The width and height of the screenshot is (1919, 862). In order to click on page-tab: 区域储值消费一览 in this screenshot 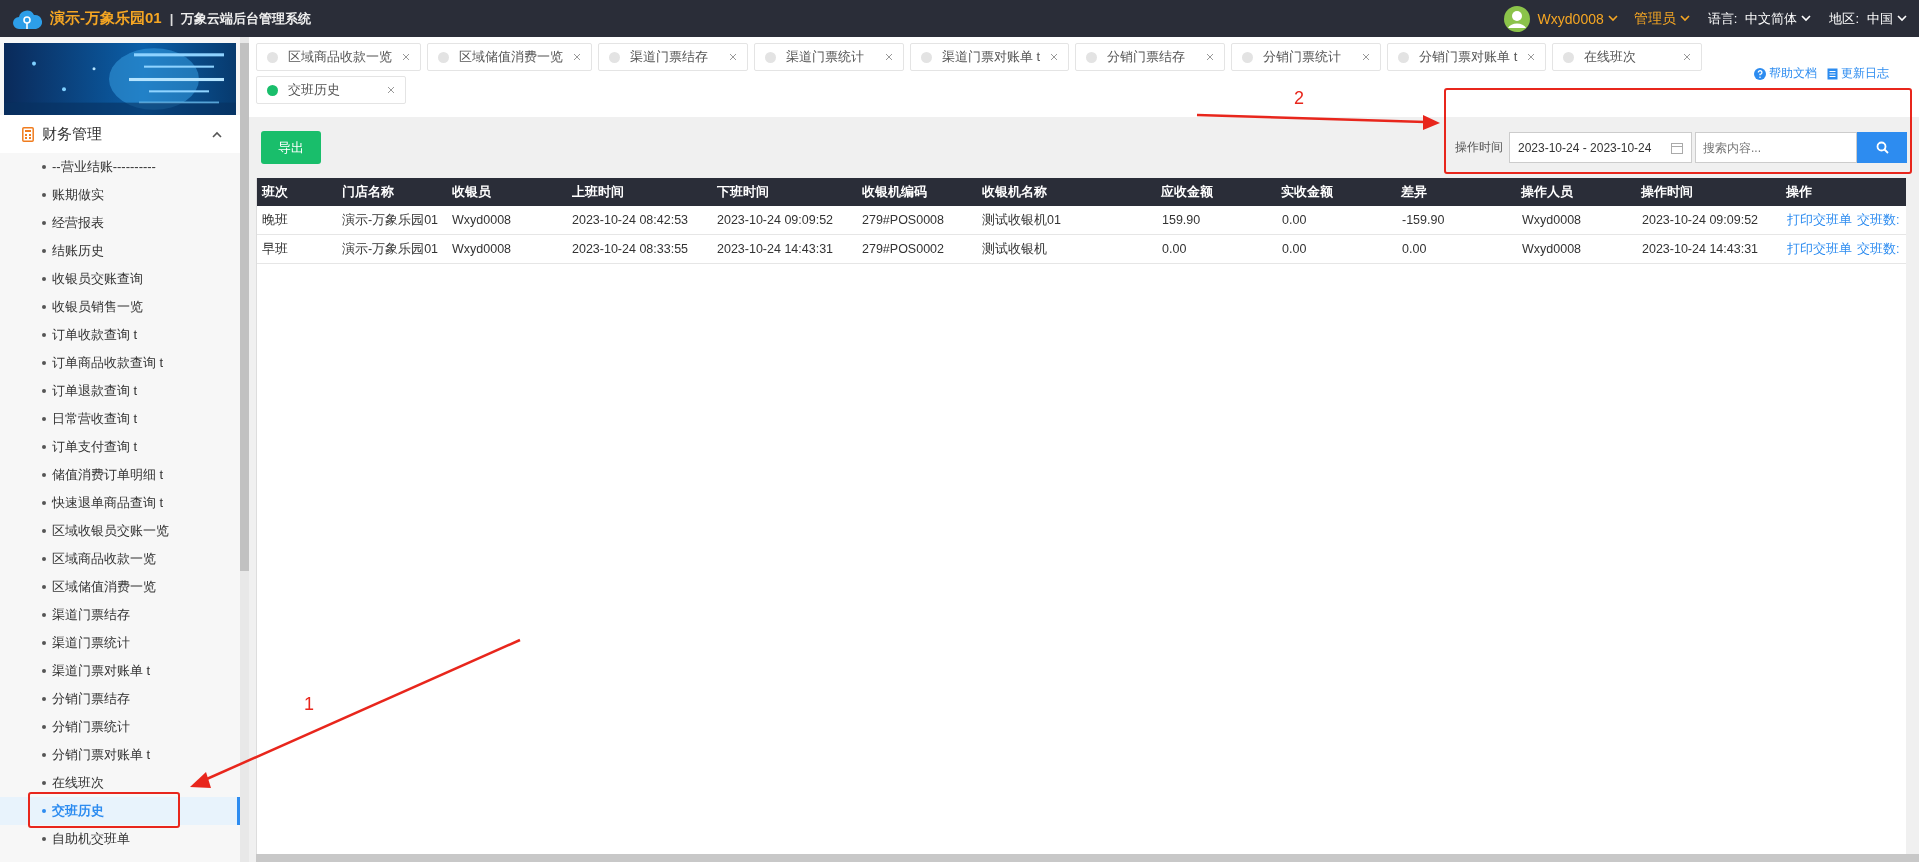, I will do `click(509, 57)`.